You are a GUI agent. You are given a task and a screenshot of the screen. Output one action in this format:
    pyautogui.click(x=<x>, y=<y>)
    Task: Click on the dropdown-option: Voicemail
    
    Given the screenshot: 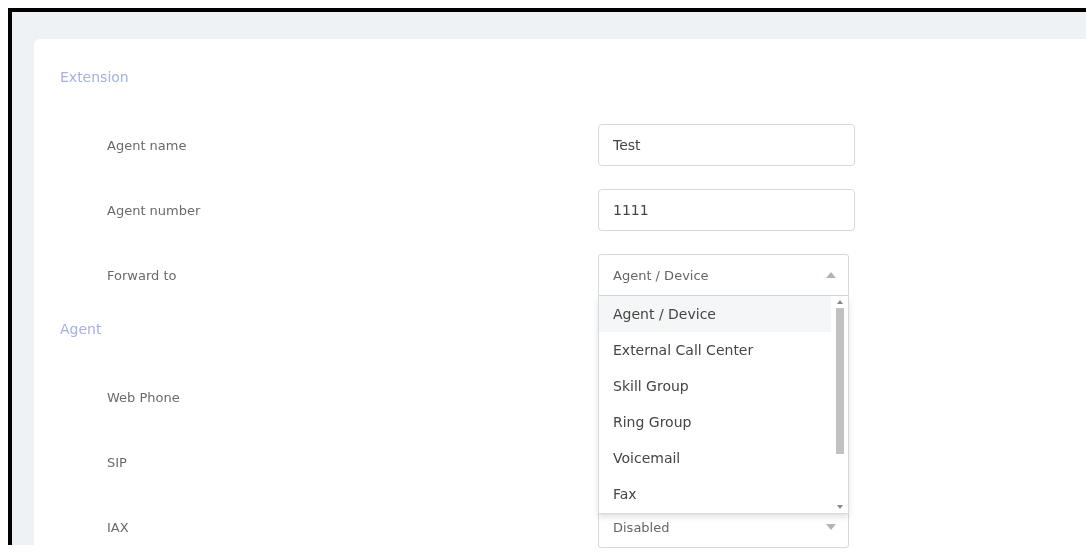 What is the action you would take?
    pyautogui.click(x=715, y=458)
    